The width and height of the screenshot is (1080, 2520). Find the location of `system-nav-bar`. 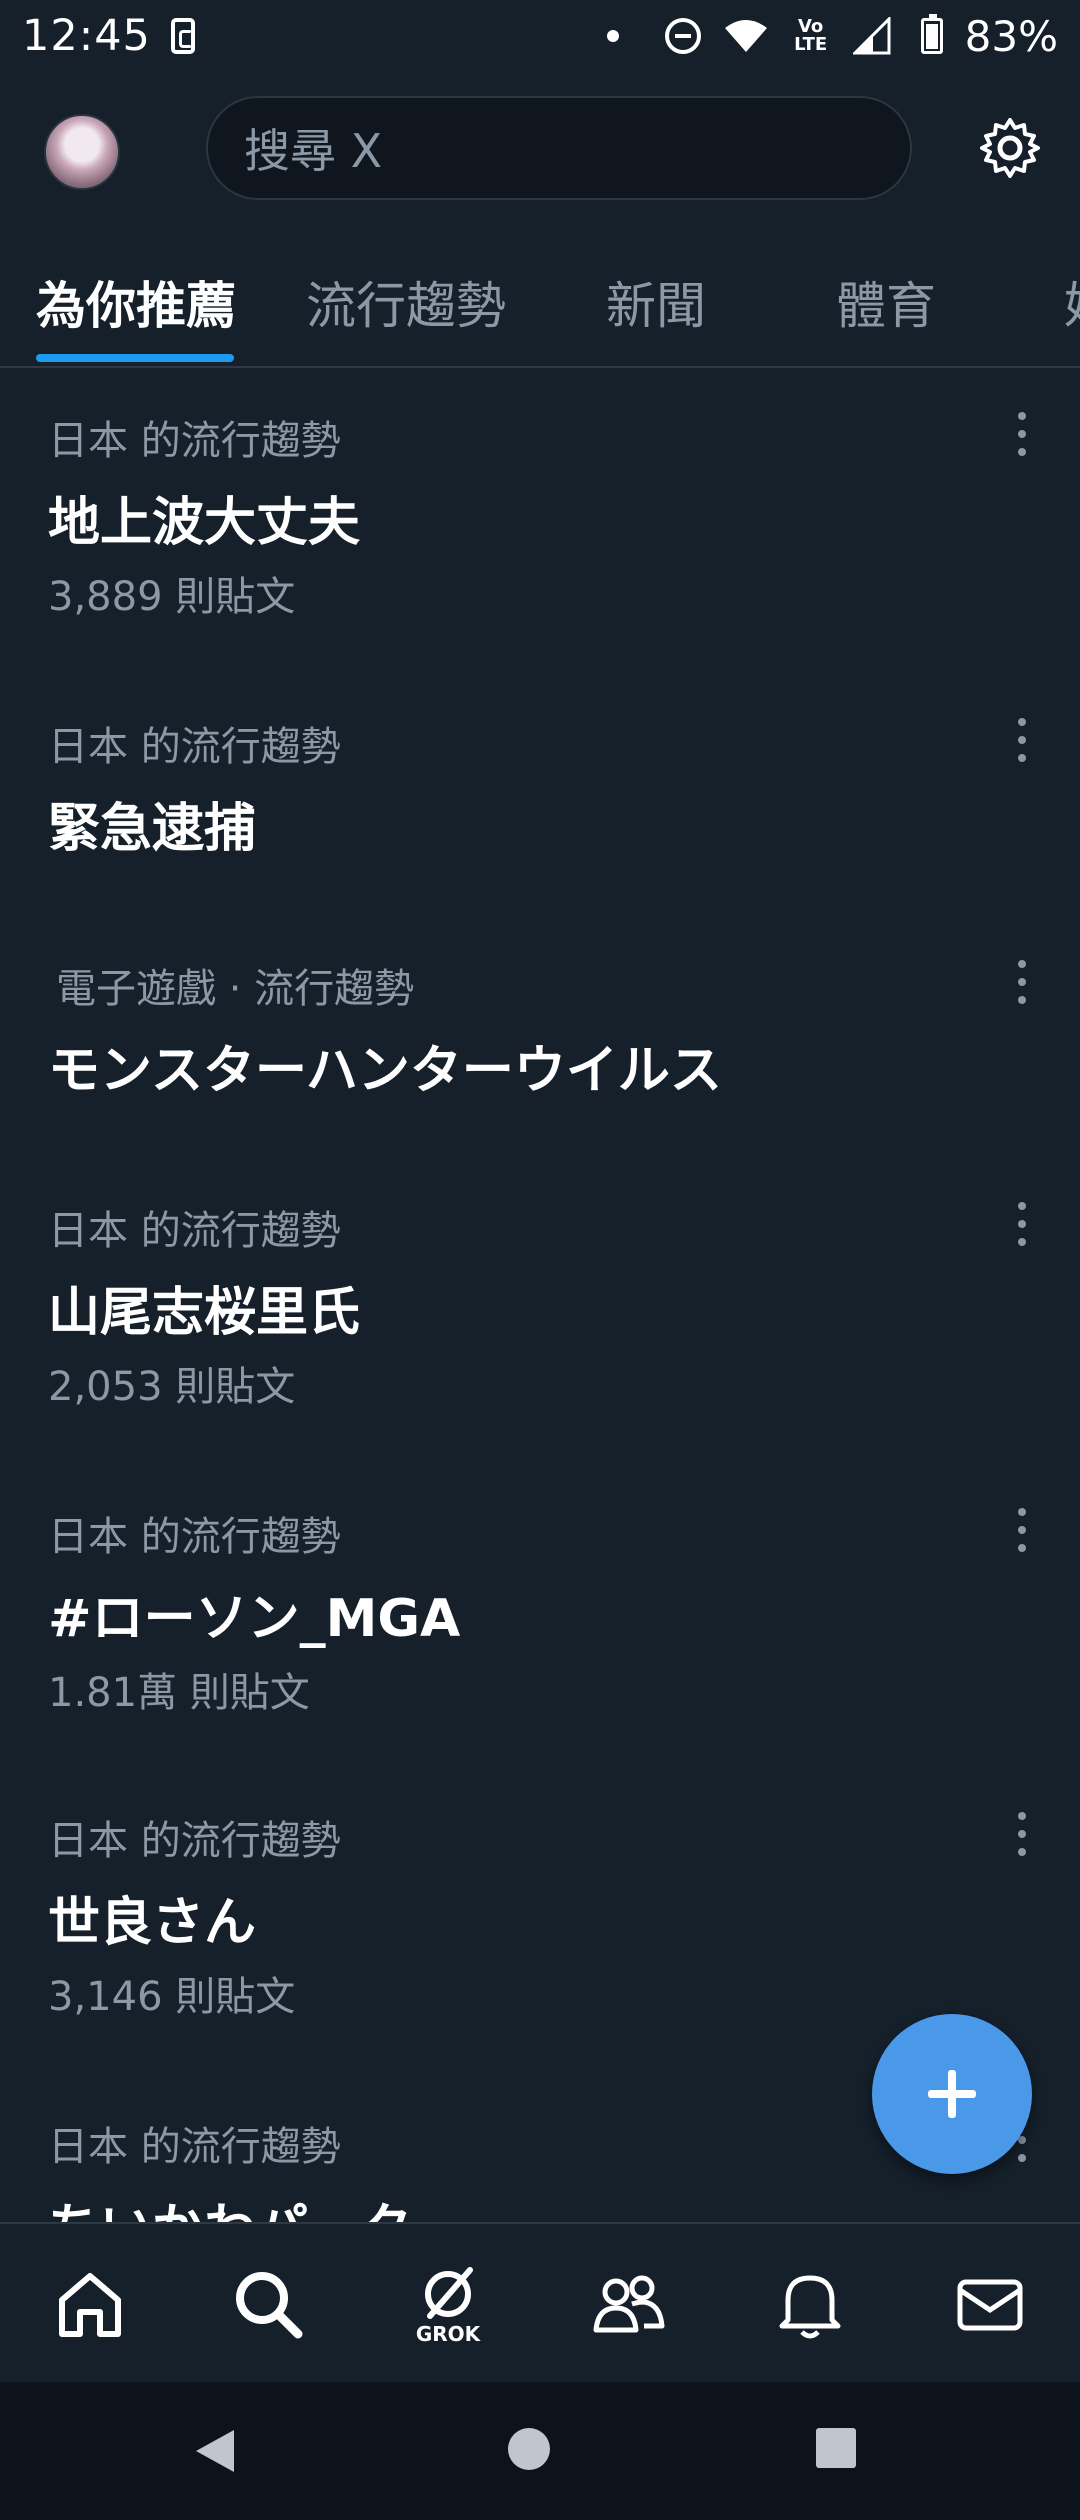

system-nav-bar is located at coordinates (540, 2451).